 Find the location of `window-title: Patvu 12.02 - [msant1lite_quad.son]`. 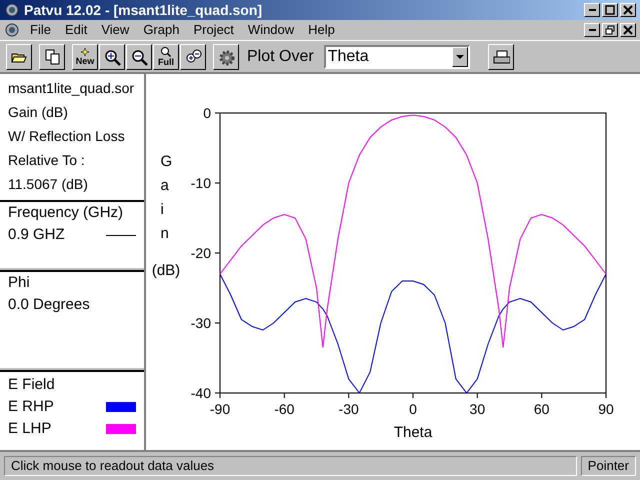

window-title: Patvu 12.02 - [msant1lite_quad.son] is located at coordinates (144, 10).